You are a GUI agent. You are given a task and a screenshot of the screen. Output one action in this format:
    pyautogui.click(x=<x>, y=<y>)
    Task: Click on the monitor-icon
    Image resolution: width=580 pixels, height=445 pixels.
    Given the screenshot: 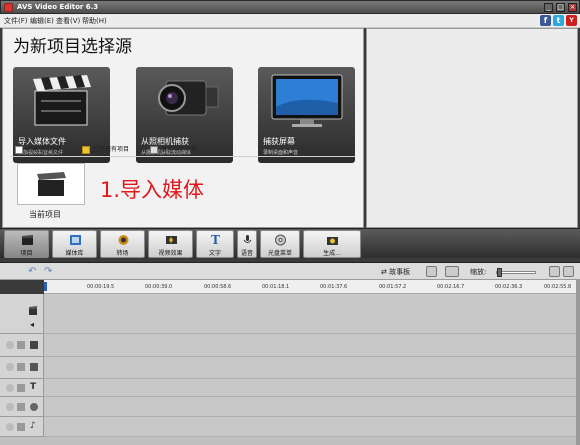 What is the action you would take?
    pyautogui.click(x=307, y=100)
    